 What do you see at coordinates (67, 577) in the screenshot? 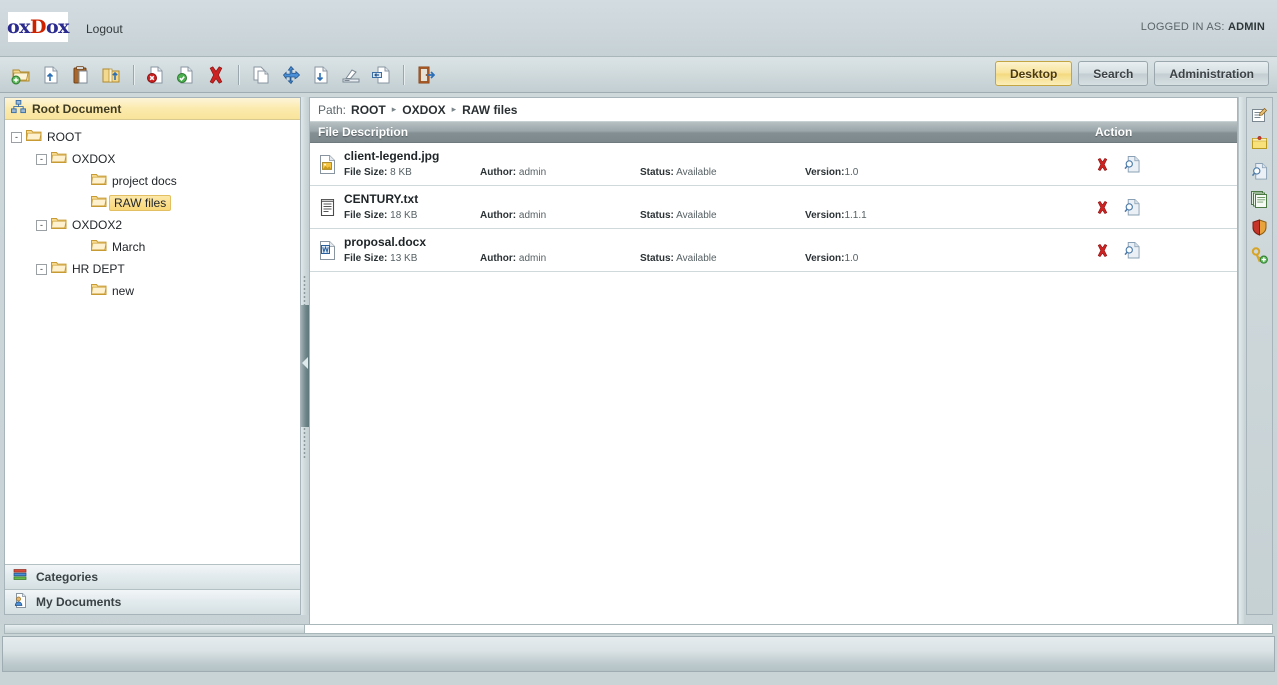
I see `sidebar-item-label: Categories` at bounding box center [67, 577].